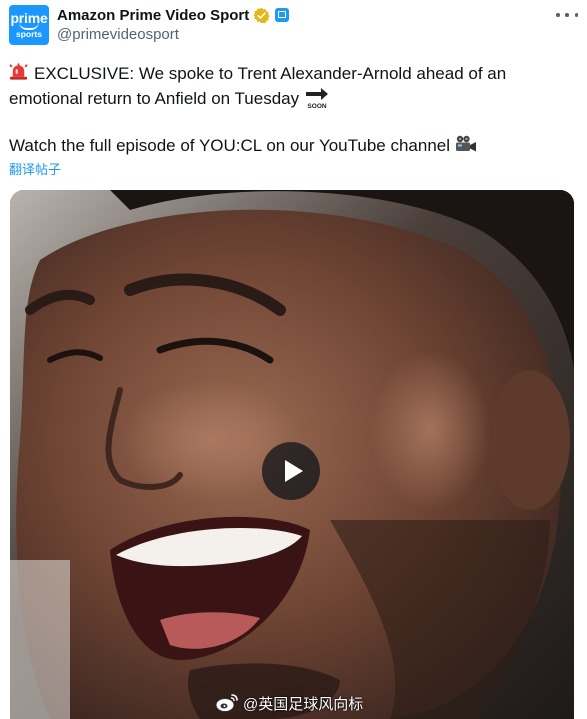  I want to click on weibo-watermark: @英国足球风向标, so click(289, 703).